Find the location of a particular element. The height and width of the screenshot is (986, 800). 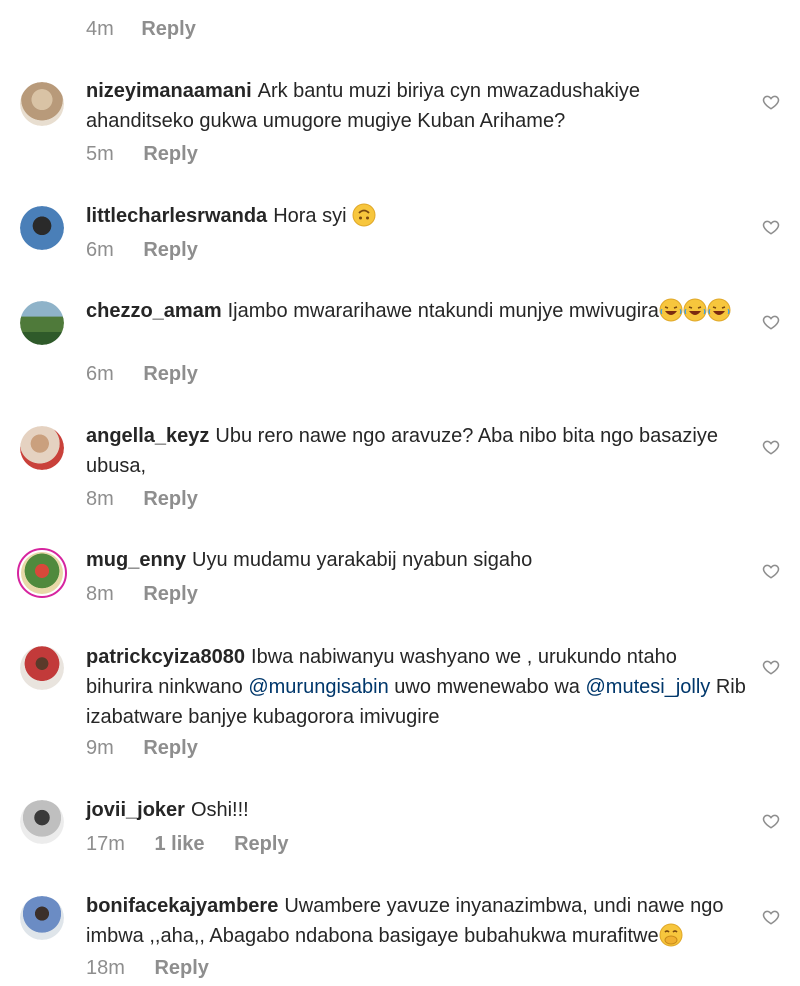

comment-body: littlecharlesrwanda Hora syi is located at coordinates (416, 216).